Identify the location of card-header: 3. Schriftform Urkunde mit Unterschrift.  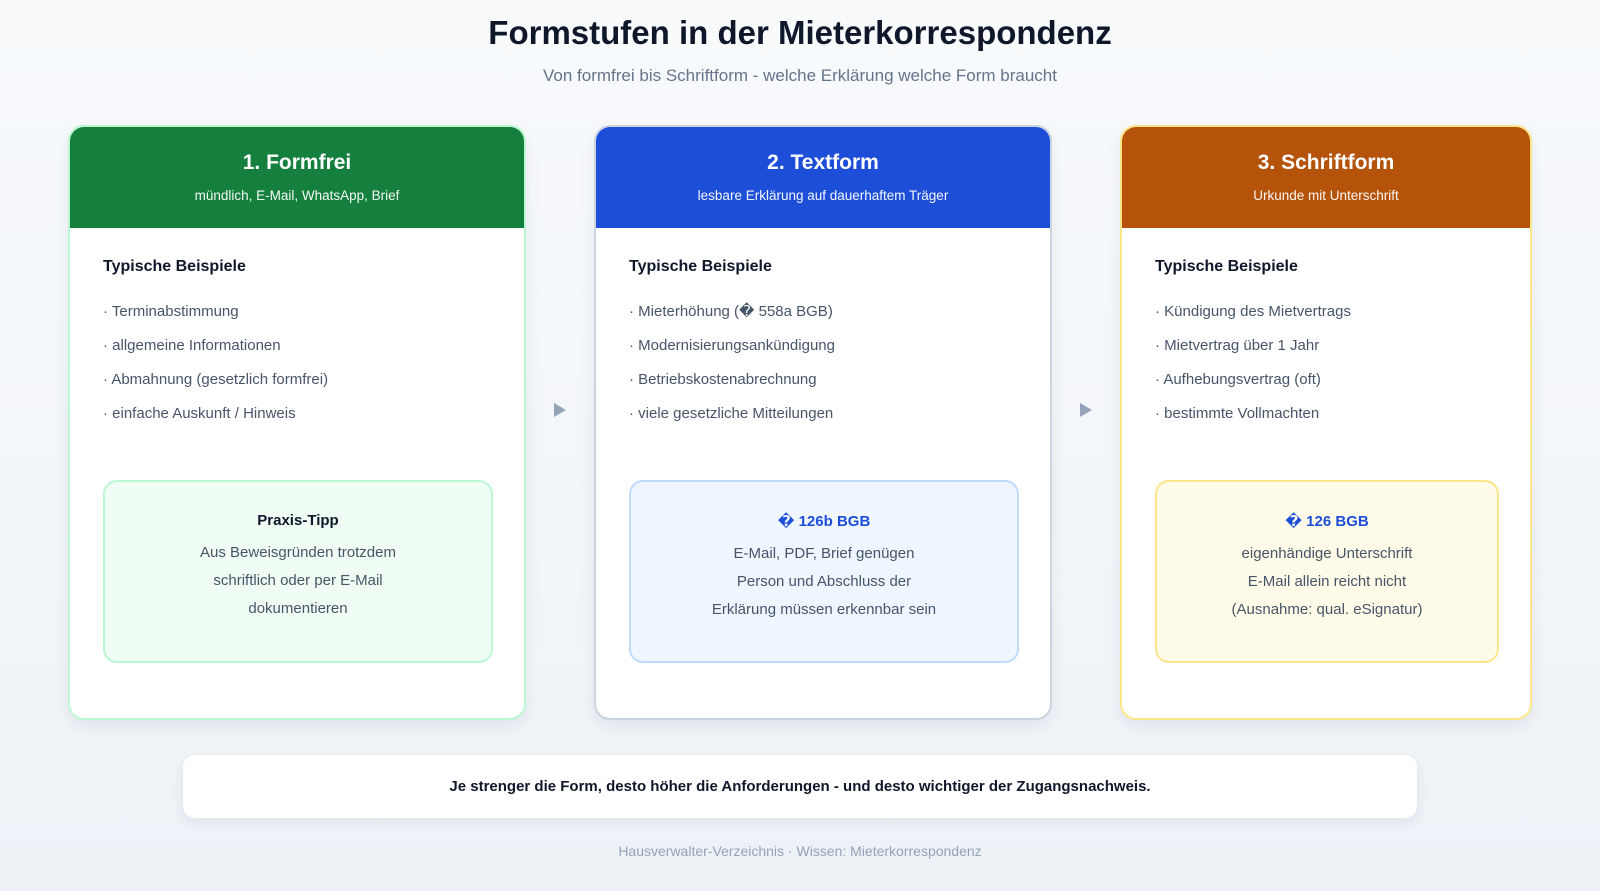
(1326, 177).